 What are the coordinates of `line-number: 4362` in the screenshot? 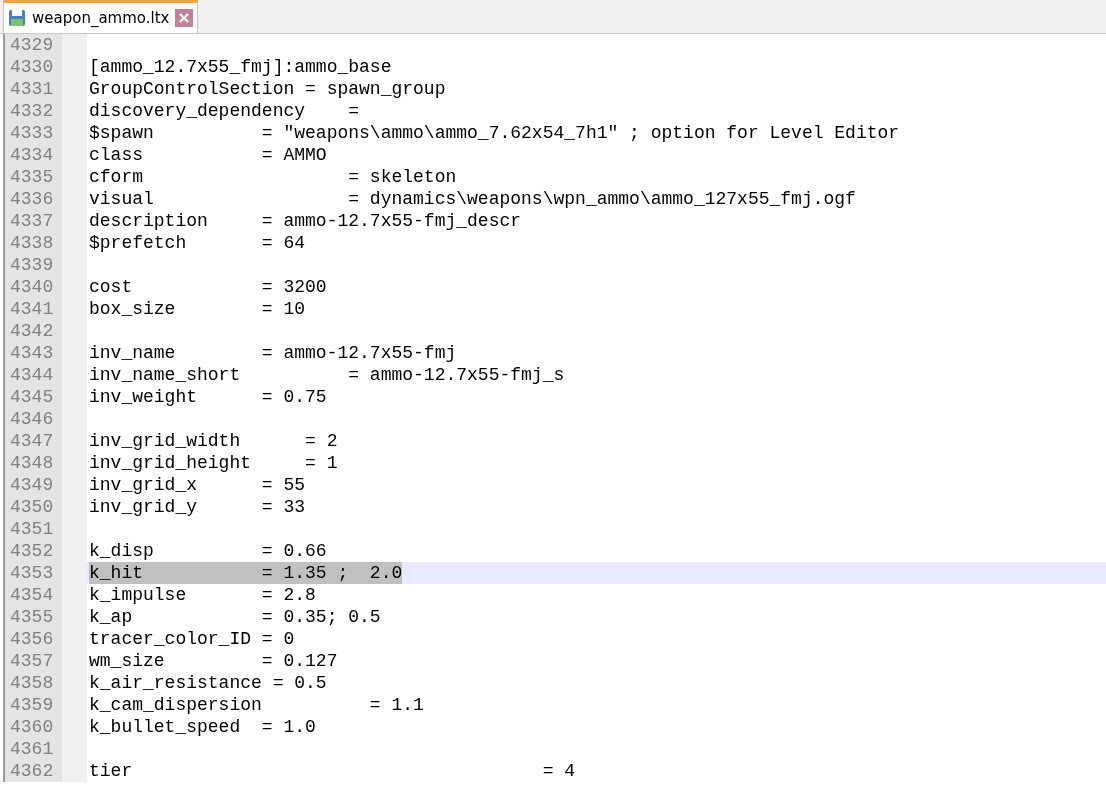 It's located at (32, 771).